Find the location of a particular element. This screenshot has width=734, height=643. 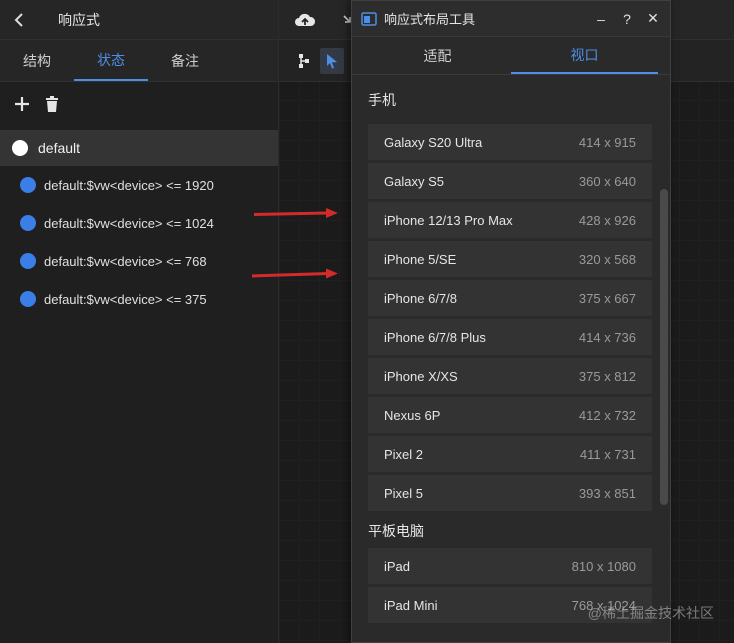

hierarchy-button is located at coordinates (304, 61).